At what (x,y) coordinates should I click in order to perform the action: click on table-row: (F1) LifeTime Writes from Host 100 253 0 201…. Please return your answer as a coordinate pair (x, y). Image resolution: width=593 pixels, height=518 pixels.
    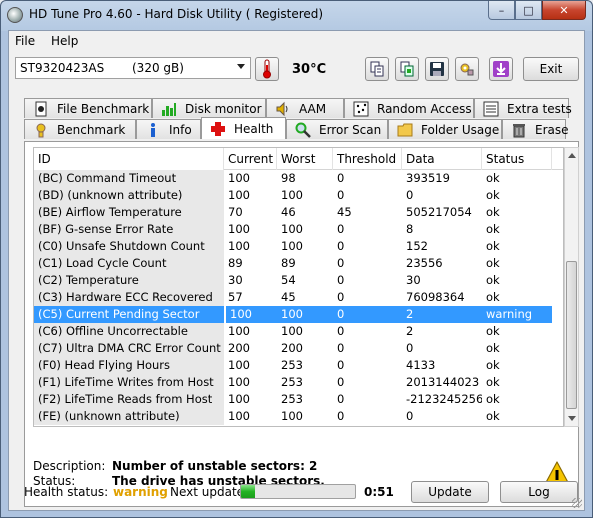
    Looking at the image, I should click on (298, 382).